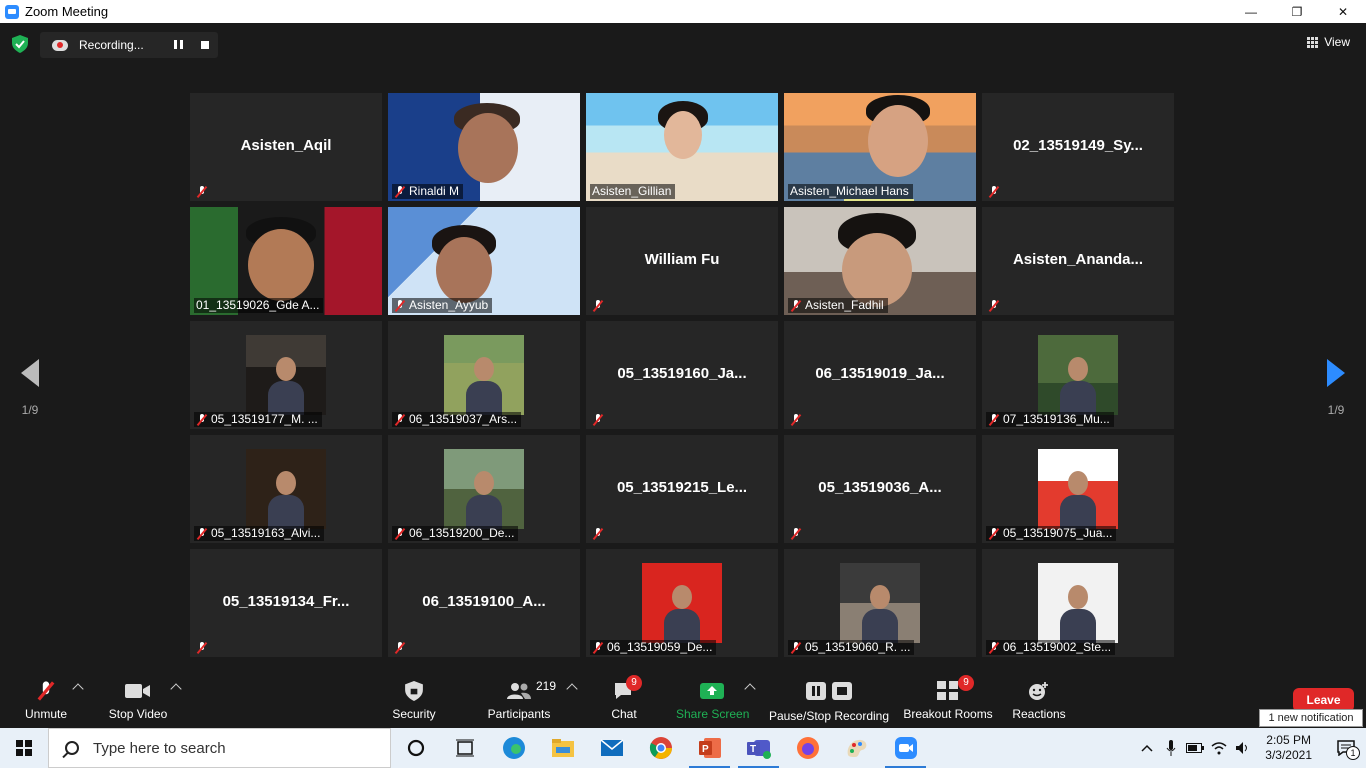  I want to click on taskbar-search-box: Type here to search, so click(219, 748).